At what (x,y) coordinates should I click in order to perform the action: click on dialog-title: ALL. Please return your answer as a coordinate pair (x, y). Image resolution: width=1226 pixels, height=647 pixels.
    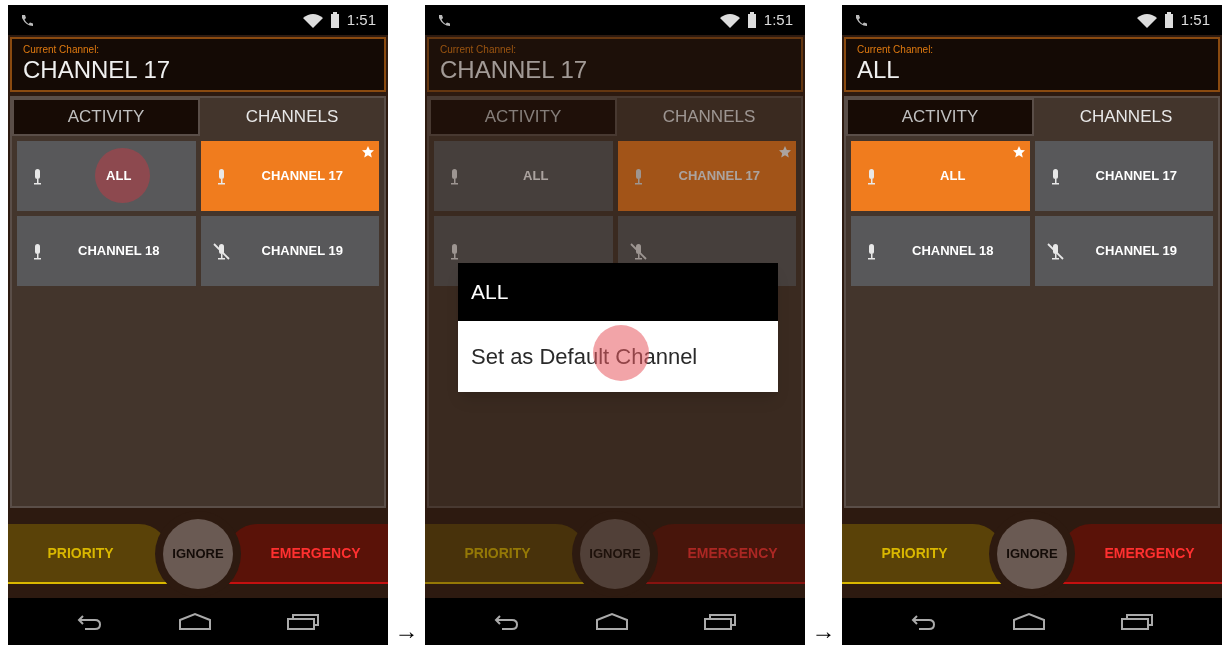
    Looking at the image, I should click on (618, 292).